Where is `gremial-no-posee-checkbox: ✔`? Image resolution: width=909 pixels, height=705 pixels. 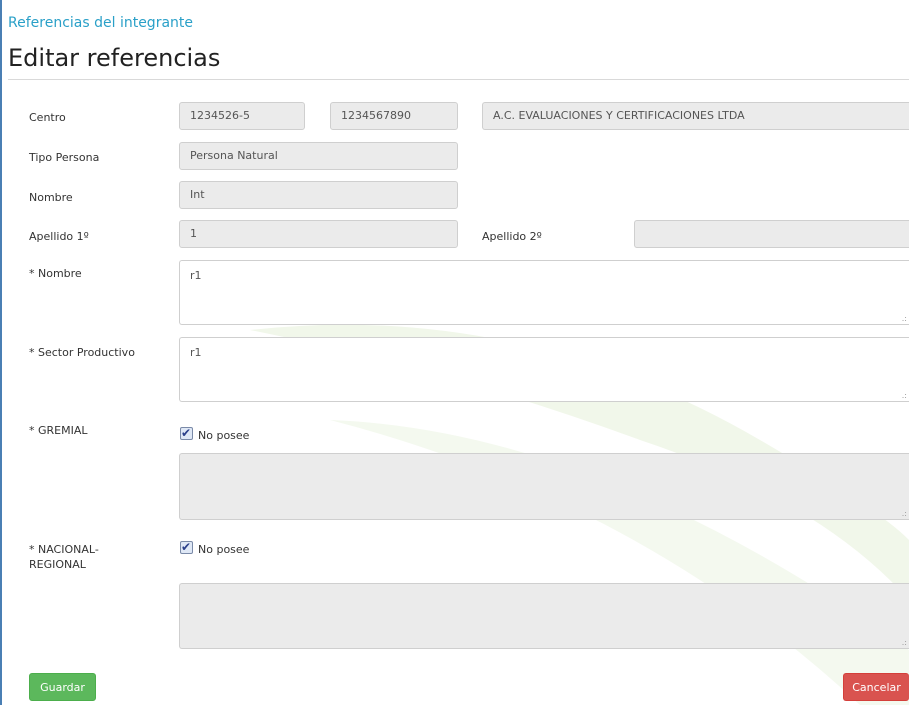
gremial-no-posee-checkbox: ✔ is located at coordinates (186, 433).